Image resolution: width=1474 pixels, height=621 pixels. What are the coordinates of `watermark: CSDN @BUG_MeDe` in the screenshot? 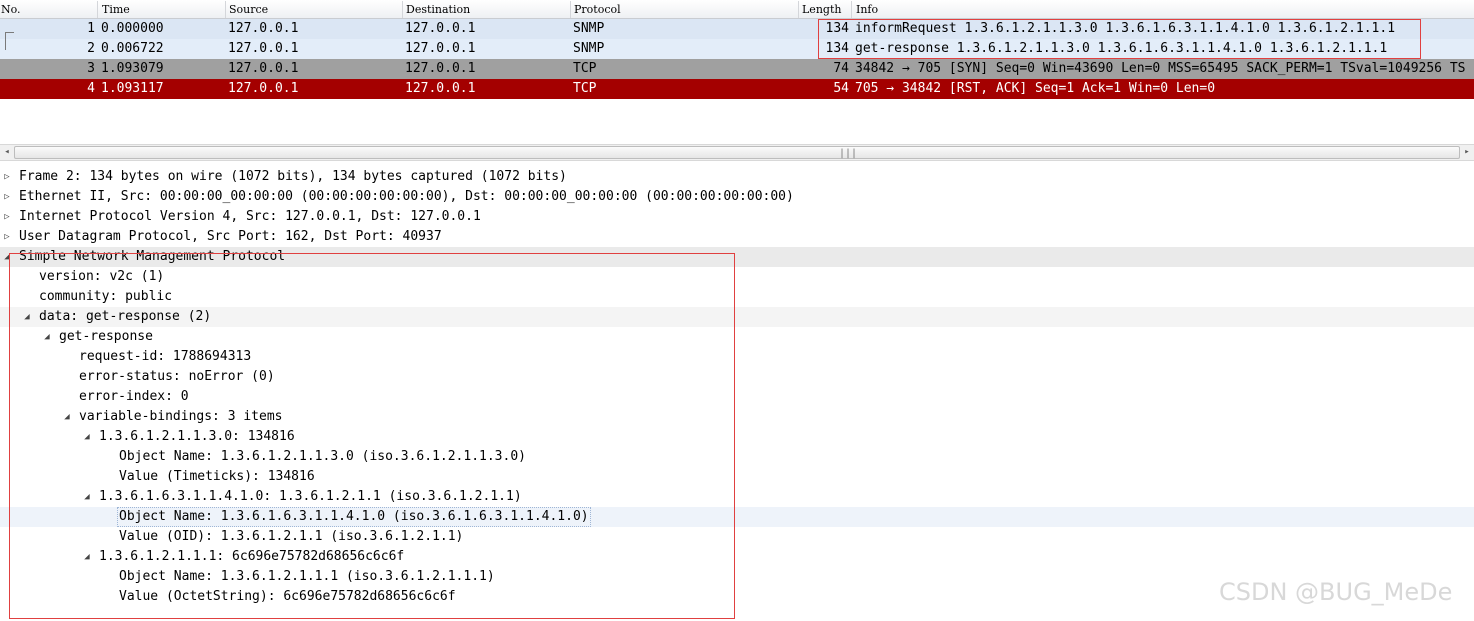 It's located at (1336, 592).